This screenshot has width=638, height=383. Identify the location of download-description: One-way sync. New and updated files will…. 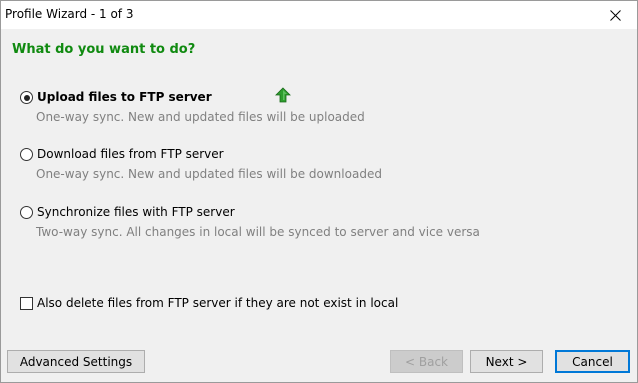
(209, 174).